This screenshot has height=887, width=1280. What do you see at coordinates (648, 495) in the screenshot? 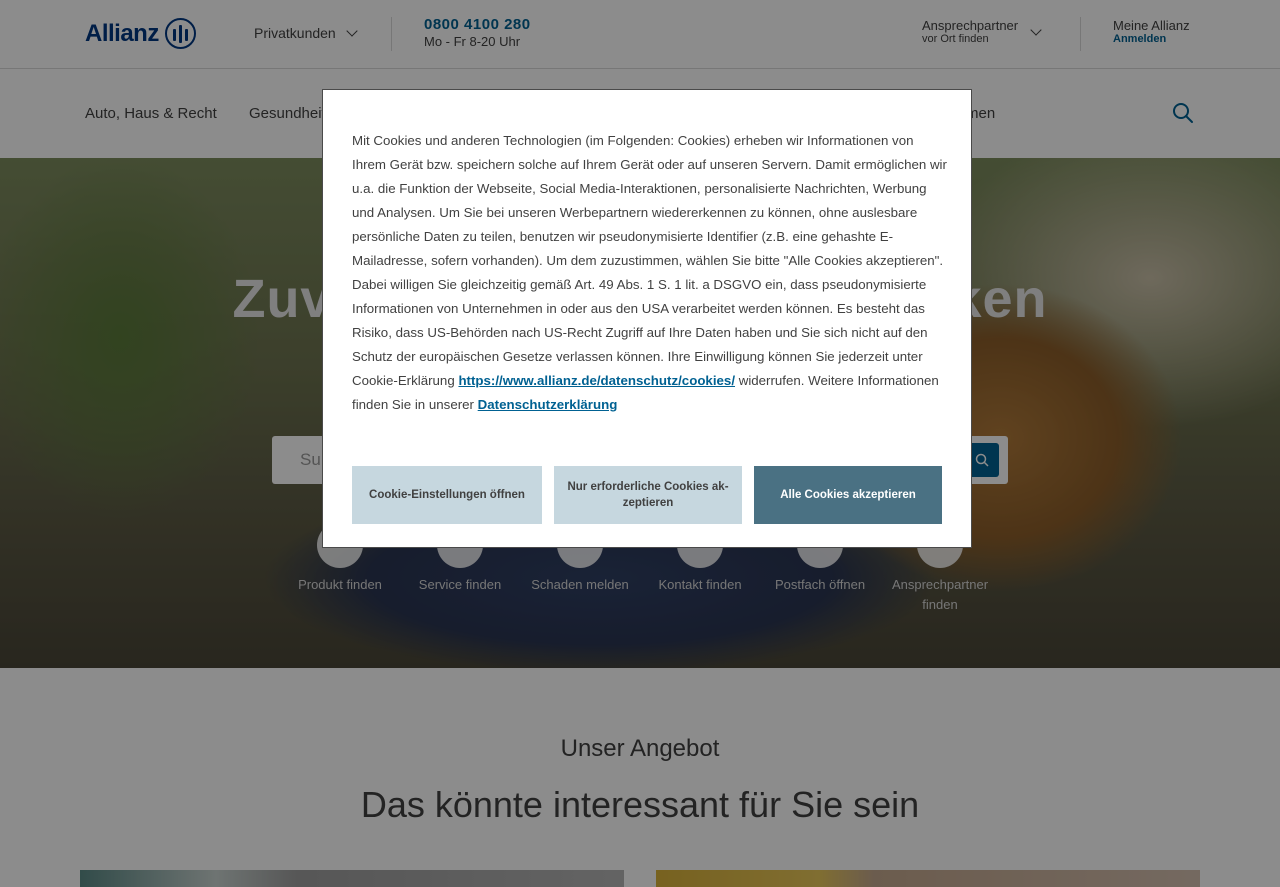
I see `accept-required-cookies-button: Nur erforderliche Cookies ak-zeptieren` at bounding box center [648, 495].